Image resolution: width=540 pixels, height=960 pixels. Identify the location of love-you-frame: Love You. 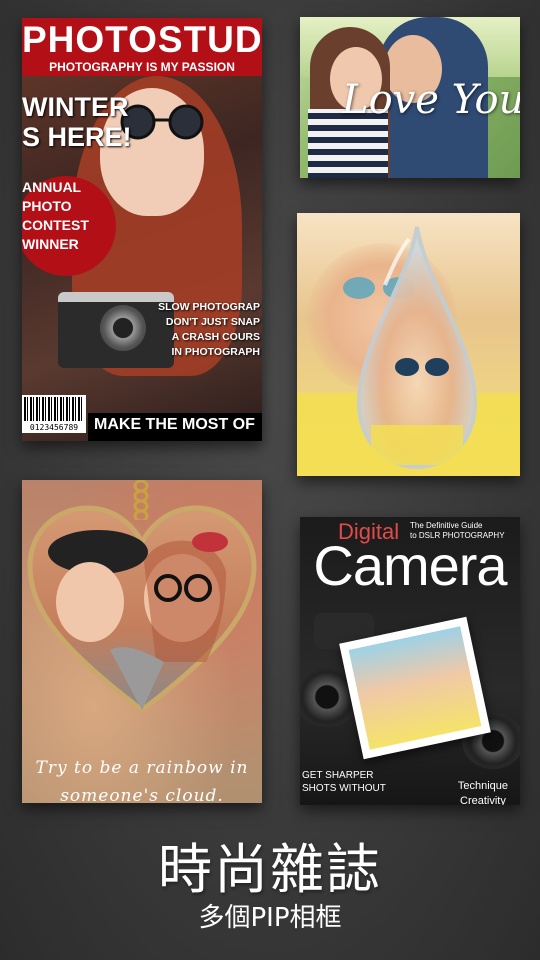
(410, 97).